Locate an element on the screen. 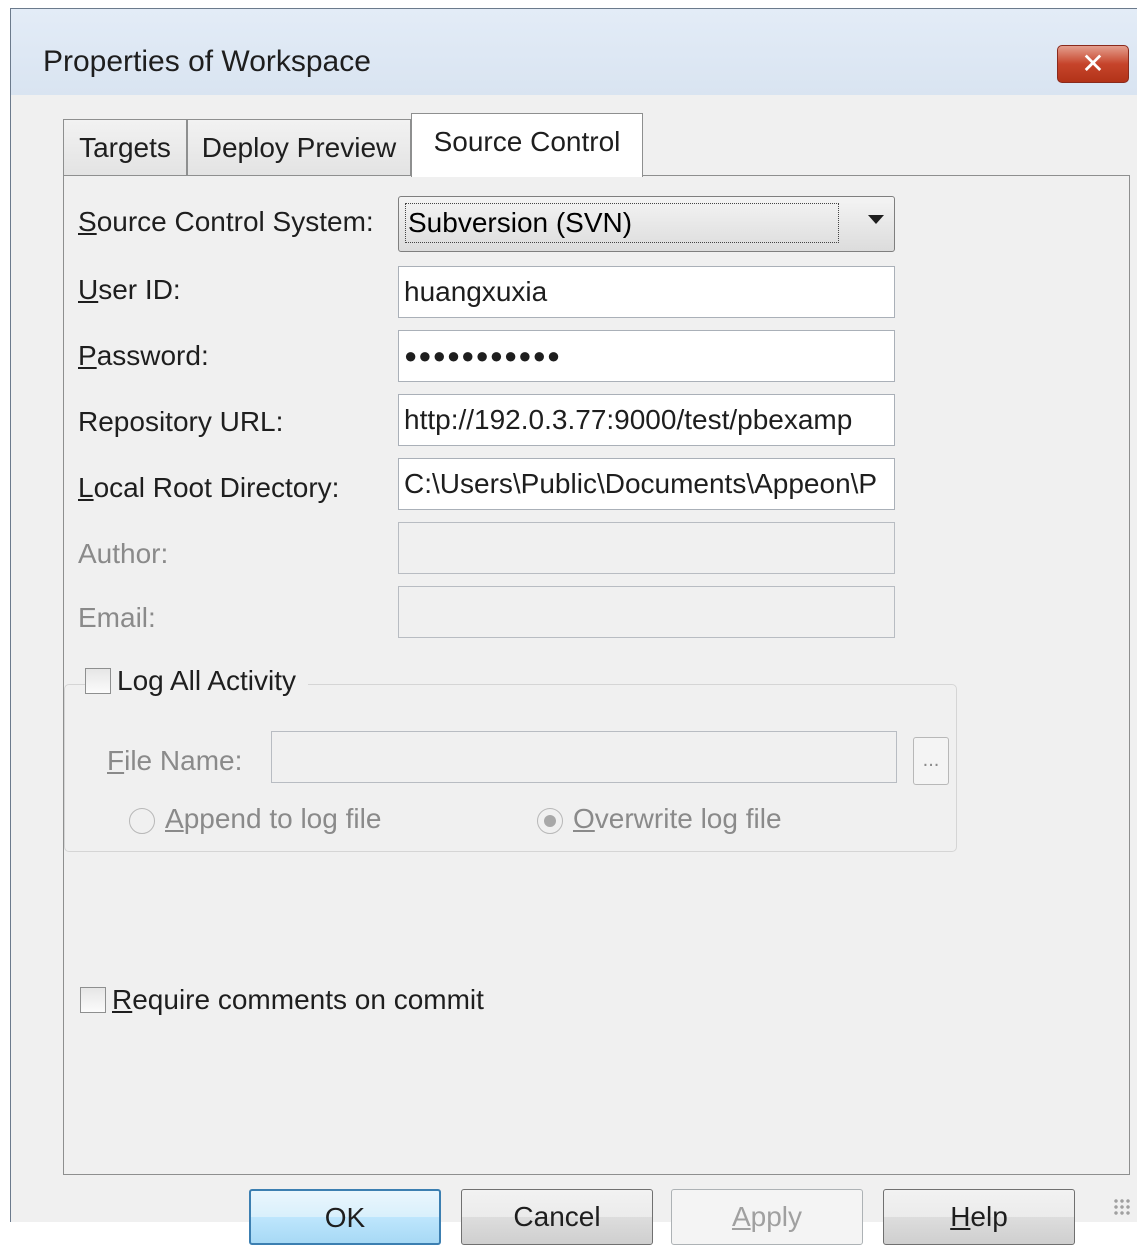  source-control-system-select: Subversion (SVN) is located at coordinates (646, 224).